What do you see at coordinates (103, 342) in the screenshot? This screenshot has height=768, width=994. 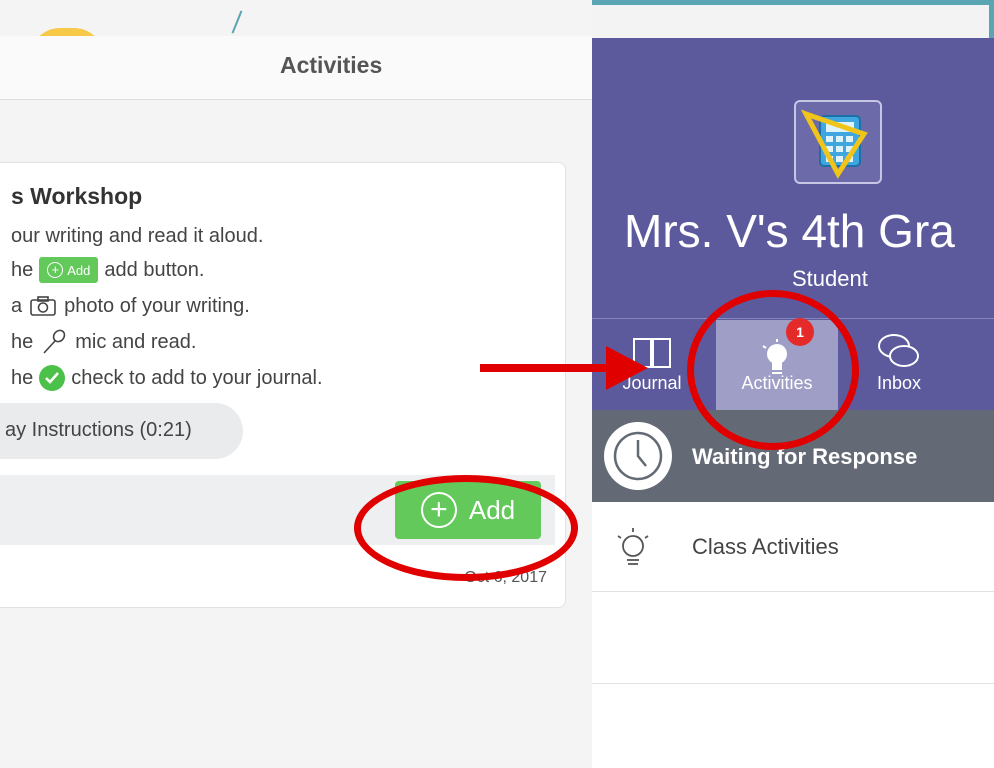 I see `instruction-line-4: he mic and read.` at bounding box center [103, 342].